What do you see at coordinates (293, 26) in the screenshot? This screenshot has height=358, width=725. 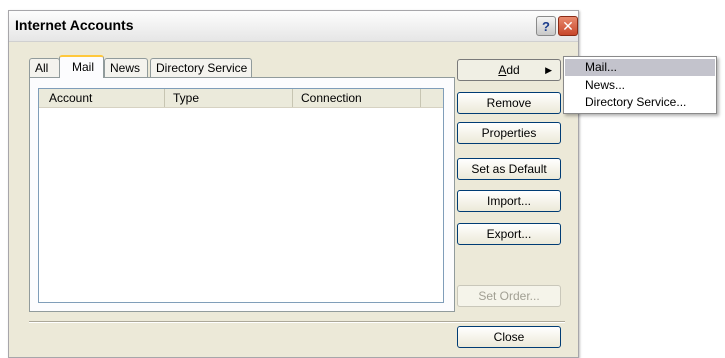 I see `title-bar: Internet Accounts ? ✕` at bounding box center [293, 26].